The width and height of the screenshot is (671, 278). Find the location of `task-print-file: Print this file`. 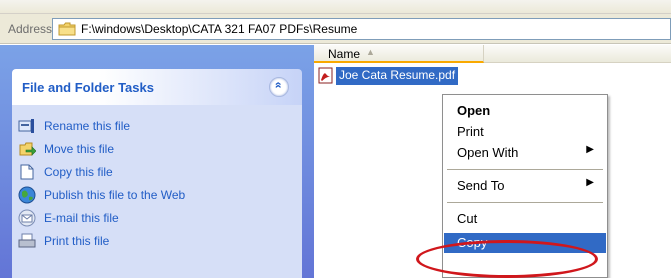

task-print-file: Print this file is located at coordinates (158, 242).